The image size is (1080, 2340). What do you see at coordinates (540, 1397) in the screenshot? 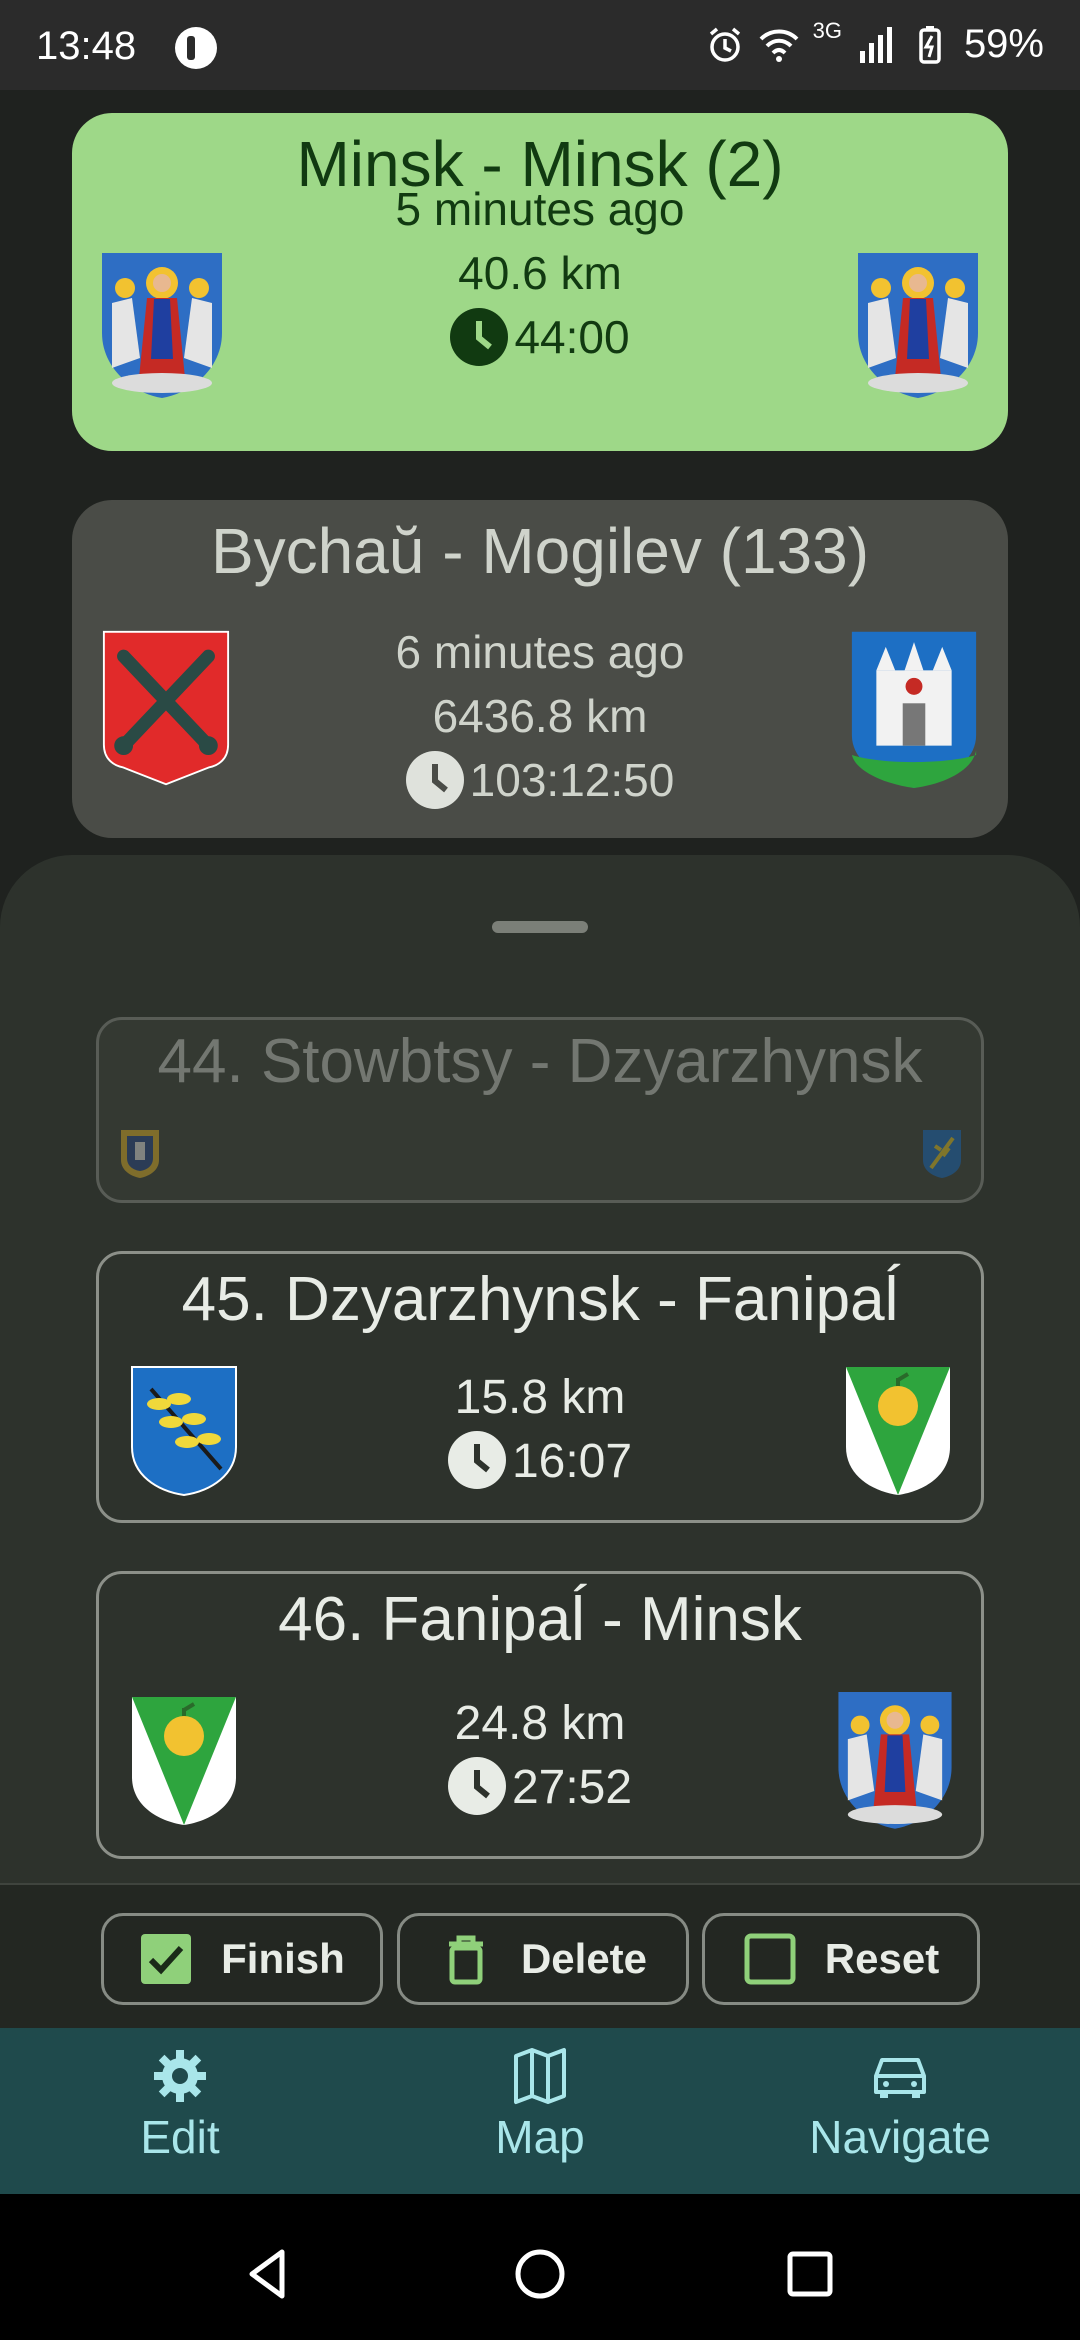
I see `leg-distance: 15.8 km` at bounding box center [540, 1397].